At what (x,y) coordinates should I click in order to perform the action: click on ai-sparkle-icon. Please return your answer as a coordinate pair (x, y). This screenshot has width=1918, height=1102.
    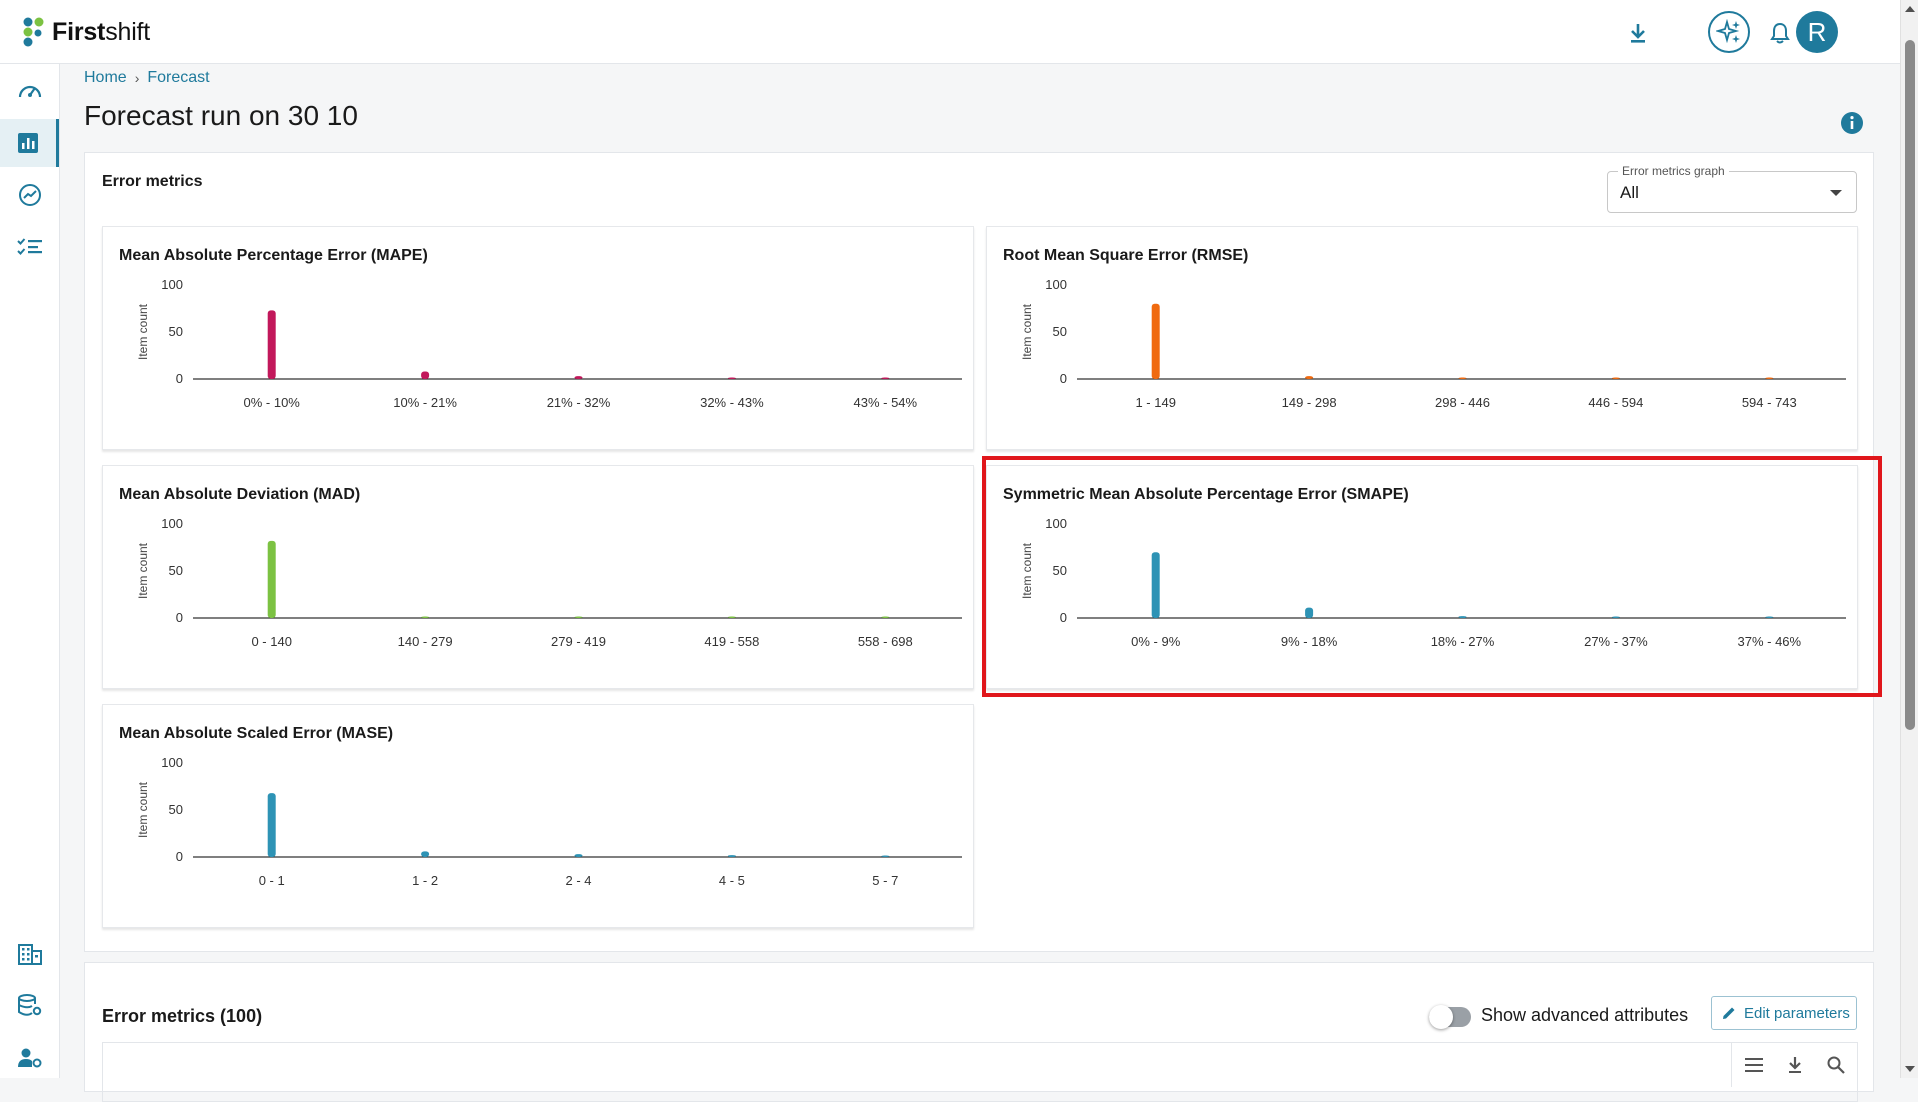
    Looking at the image, I should click on (1729, 32).